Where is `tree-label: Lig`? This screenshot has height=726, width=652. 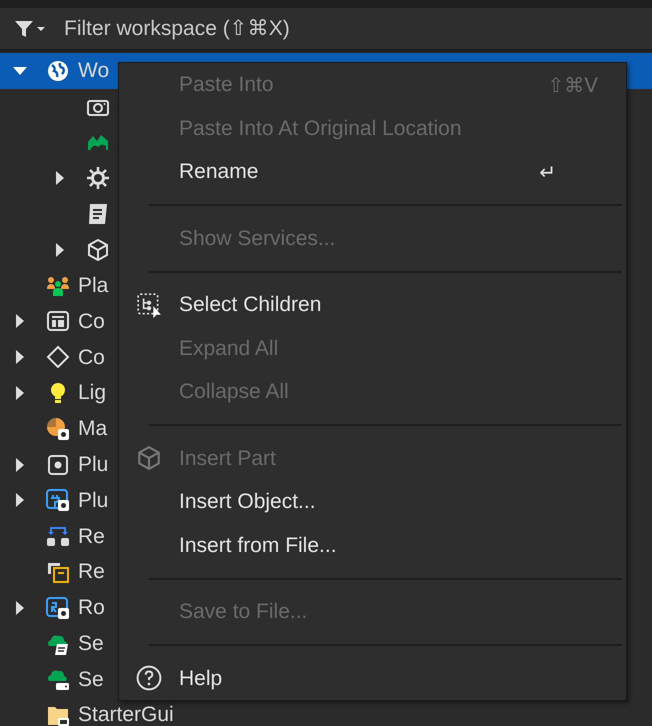 tree-label: Lig is located at coordinates (92, 393).